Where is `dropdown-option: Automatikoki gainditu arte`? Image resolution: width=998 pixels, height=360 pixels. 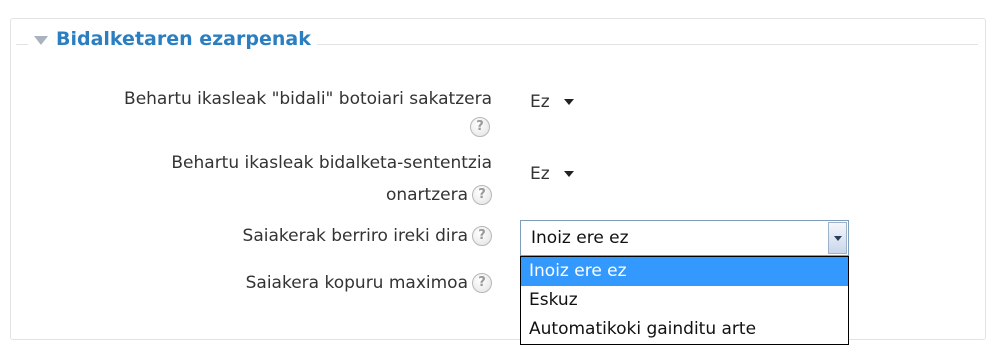 dropdown-option: Automatikoki gainditu arte is located at coordinates (684, 329).